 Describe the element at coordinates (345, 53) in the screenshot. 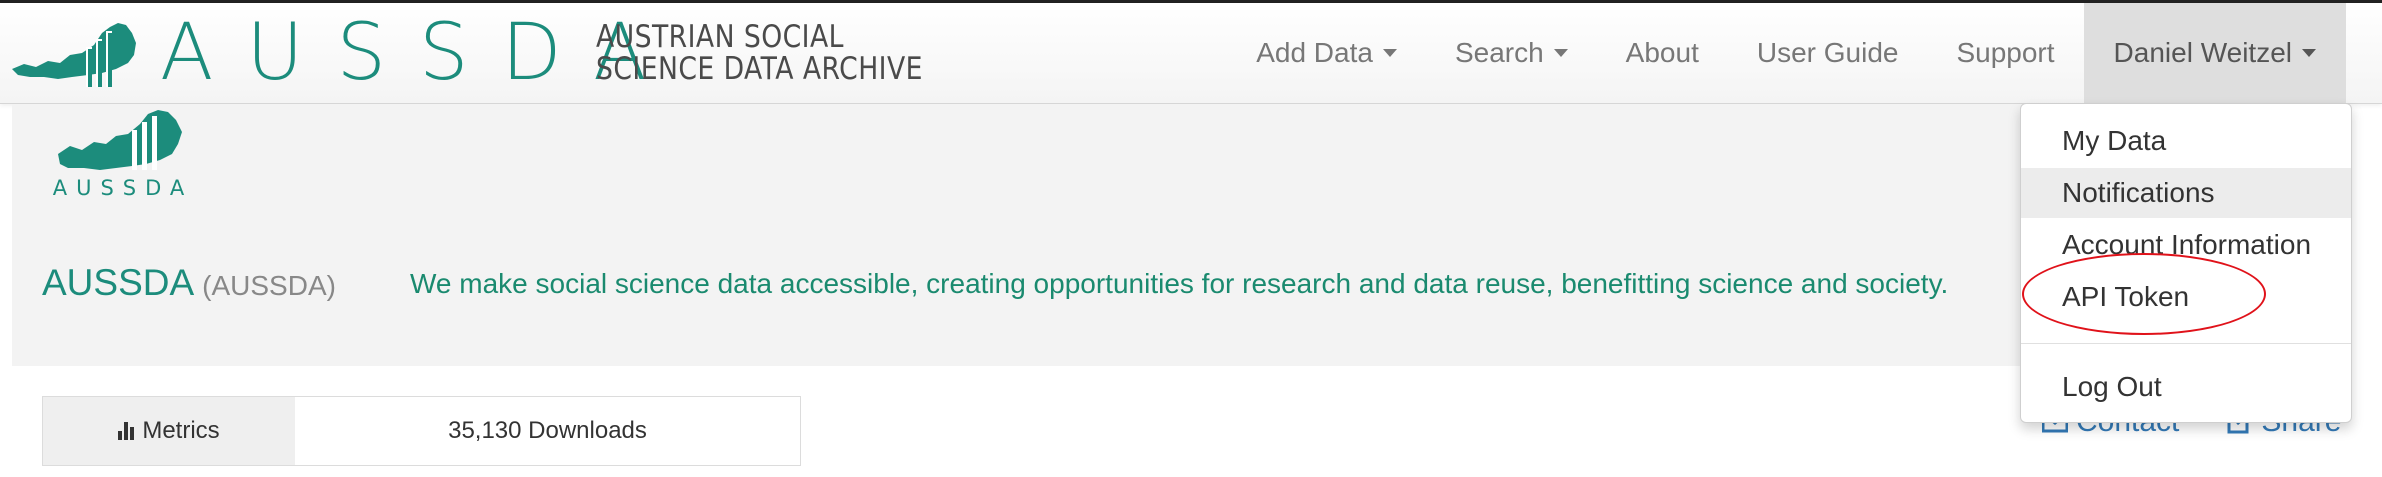

I see `brand-logo: AUSSDA` at that location.